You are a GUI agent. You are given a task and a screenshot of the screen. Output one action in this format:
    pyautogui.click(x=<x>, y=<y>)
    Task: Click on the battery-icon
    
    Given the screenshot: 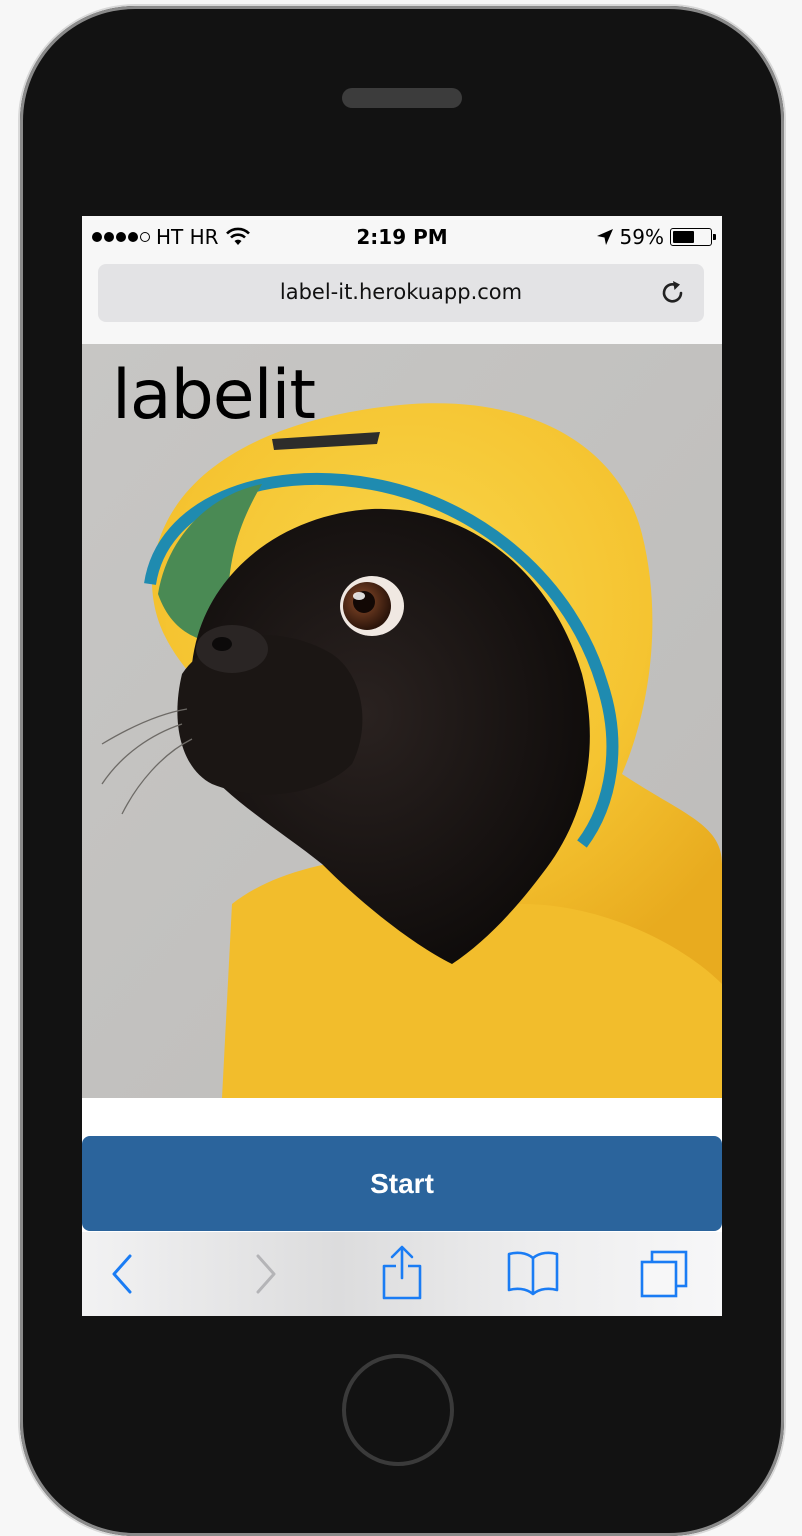 What is the action you would take?
    pyautogui.click(x=693, y=237)
    